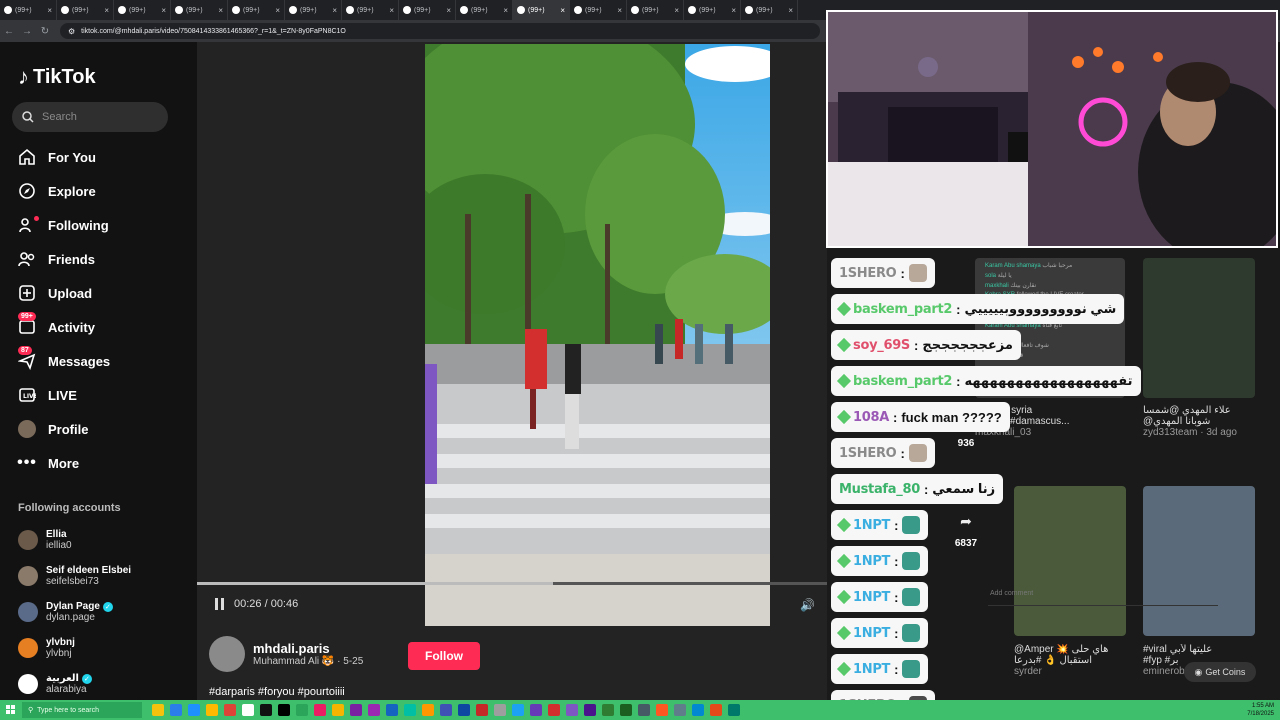  What do you see at coordinates (966, 521) in the screenshot?
I see `share-icon: ➦` at bounding box center [966, 521].